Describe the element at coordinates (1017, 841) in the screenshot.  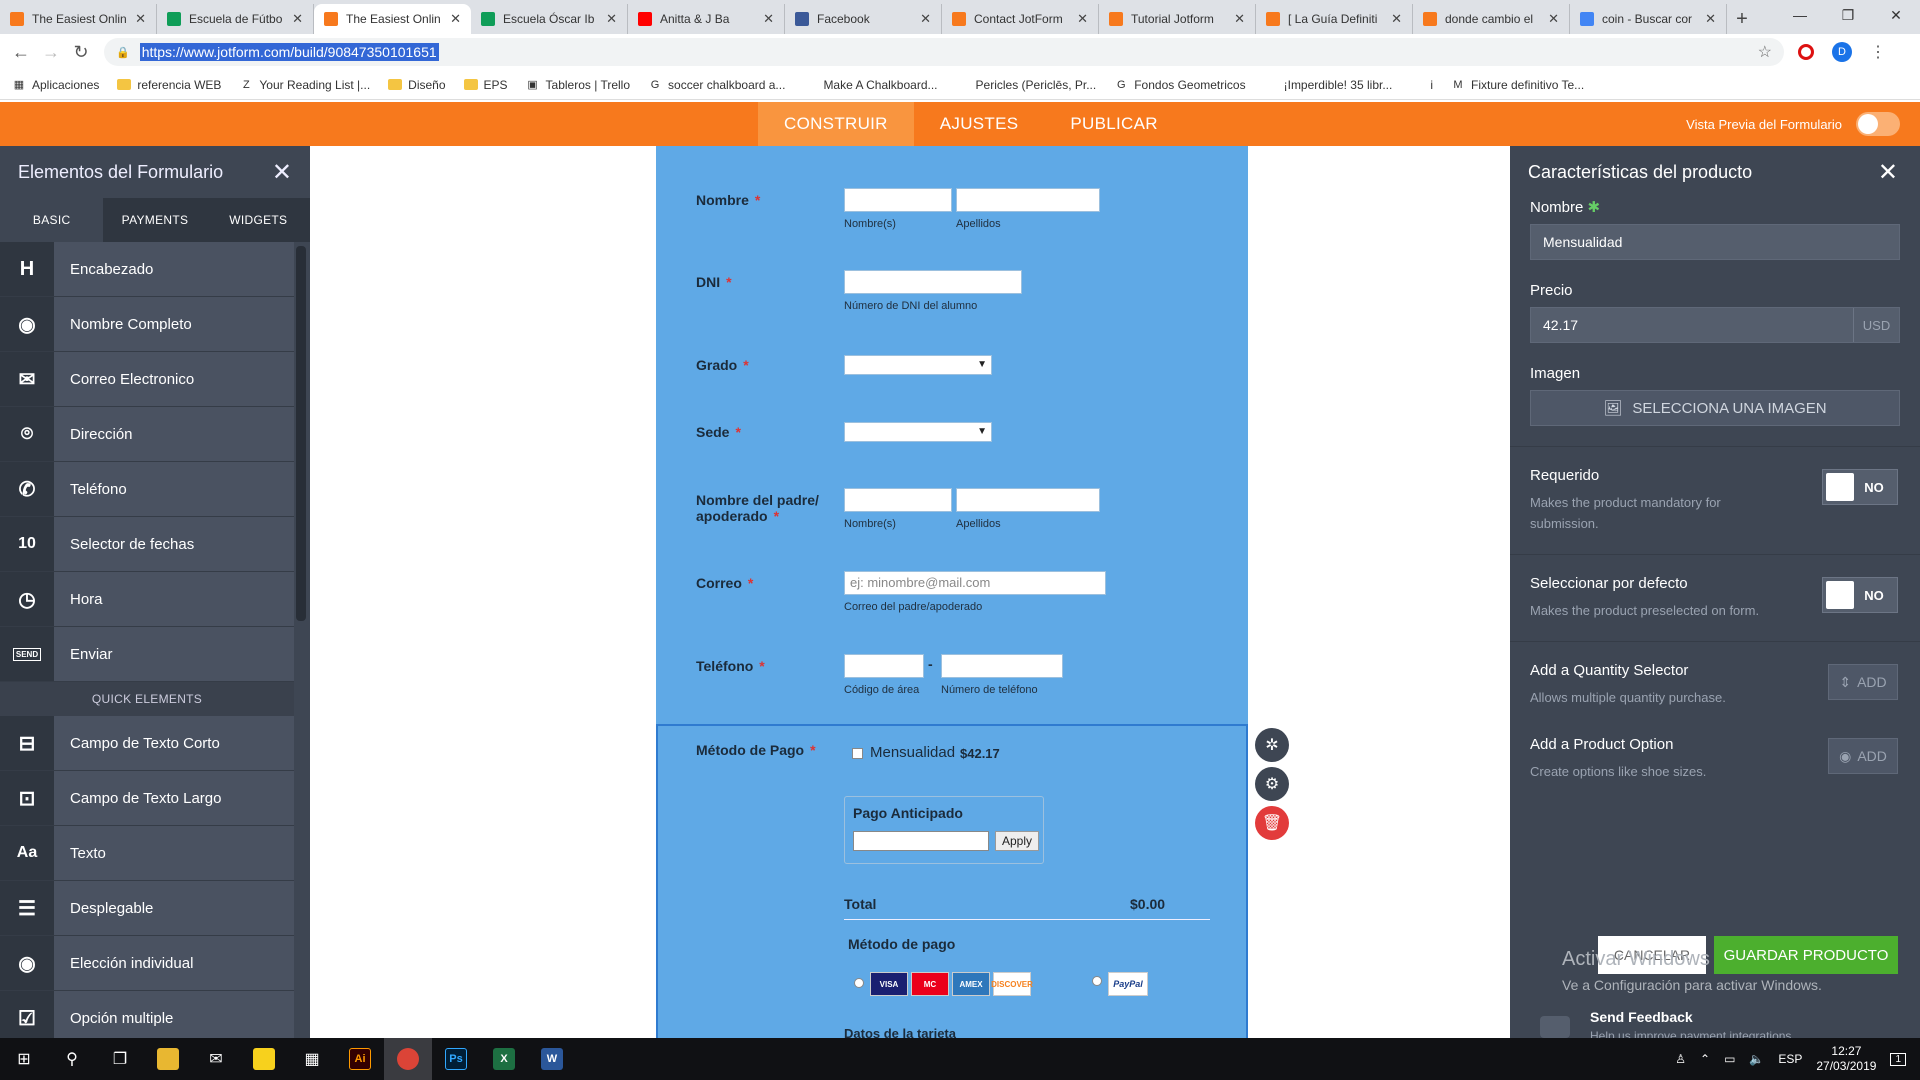
I see `apply-coupon-button: Apply` at that location.